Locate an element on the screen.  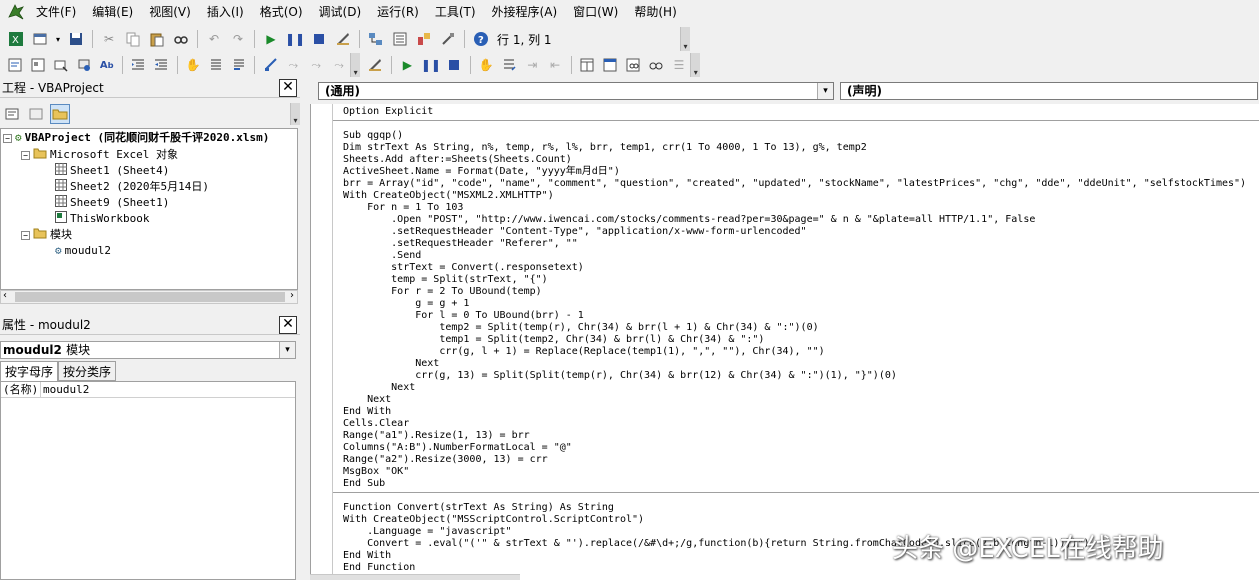
procedure-combo: (声明) is located at coordinates (1049, 91).